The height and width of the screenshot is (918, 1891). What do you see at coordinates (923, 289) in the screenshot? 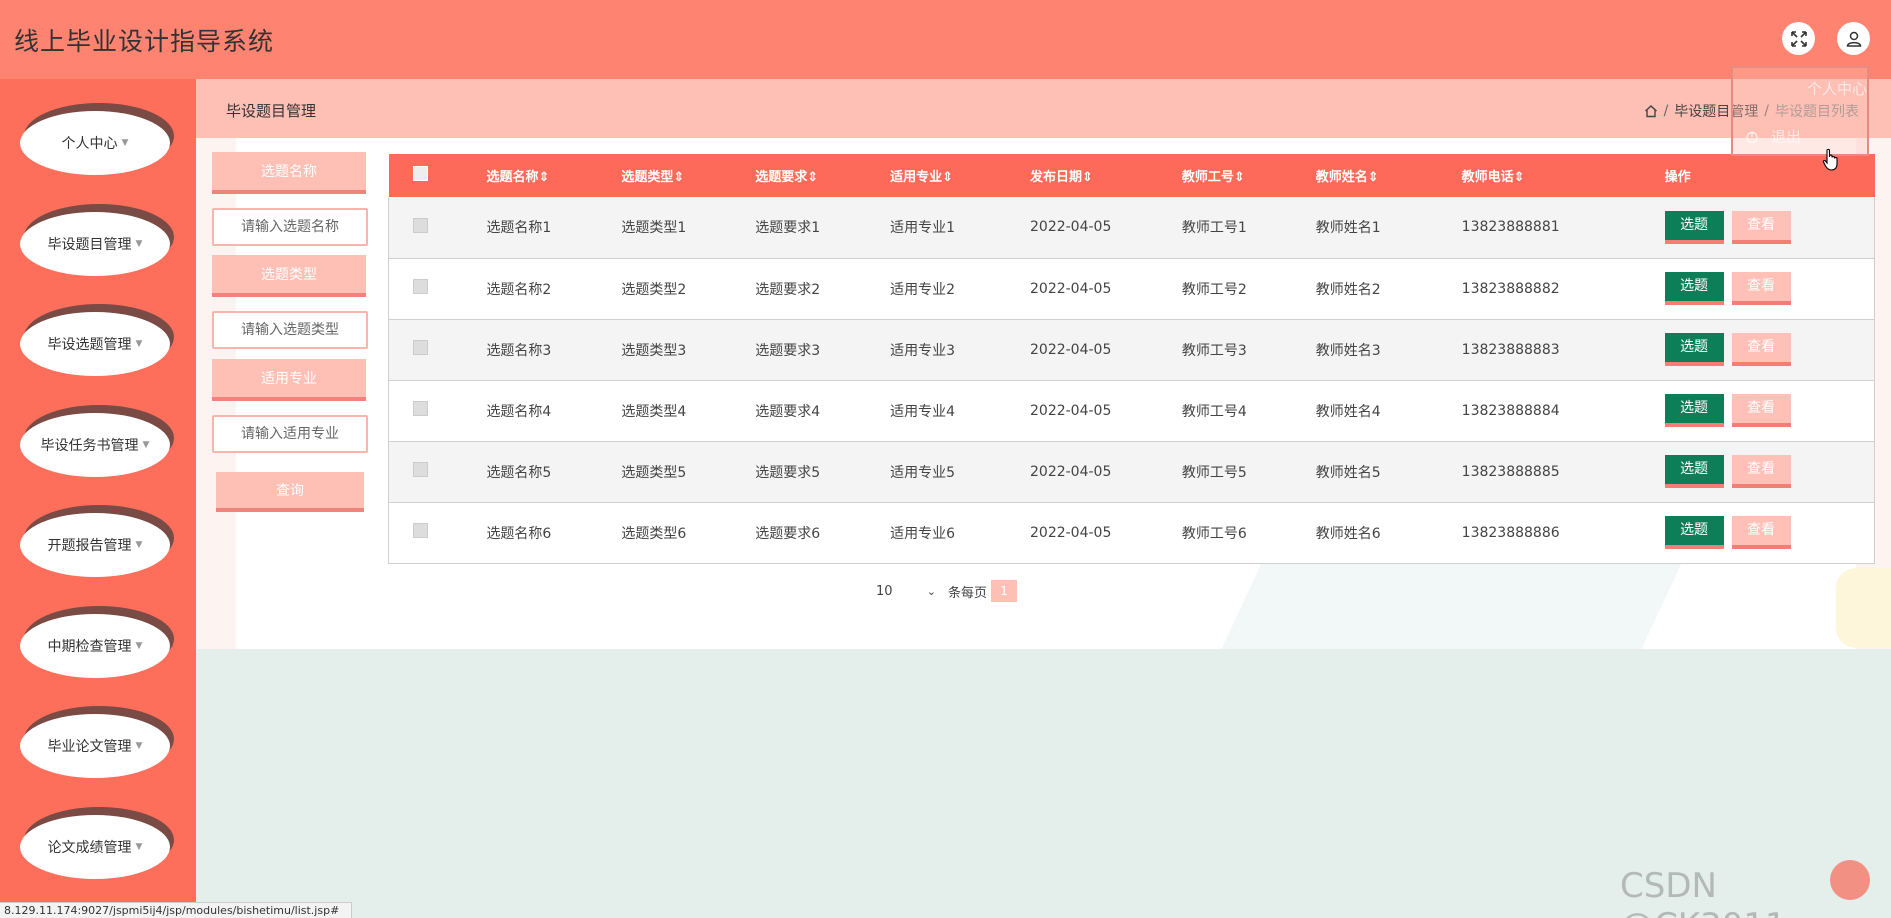
I see `table-cell: 适用专业2` at bounding box center [923, 289].